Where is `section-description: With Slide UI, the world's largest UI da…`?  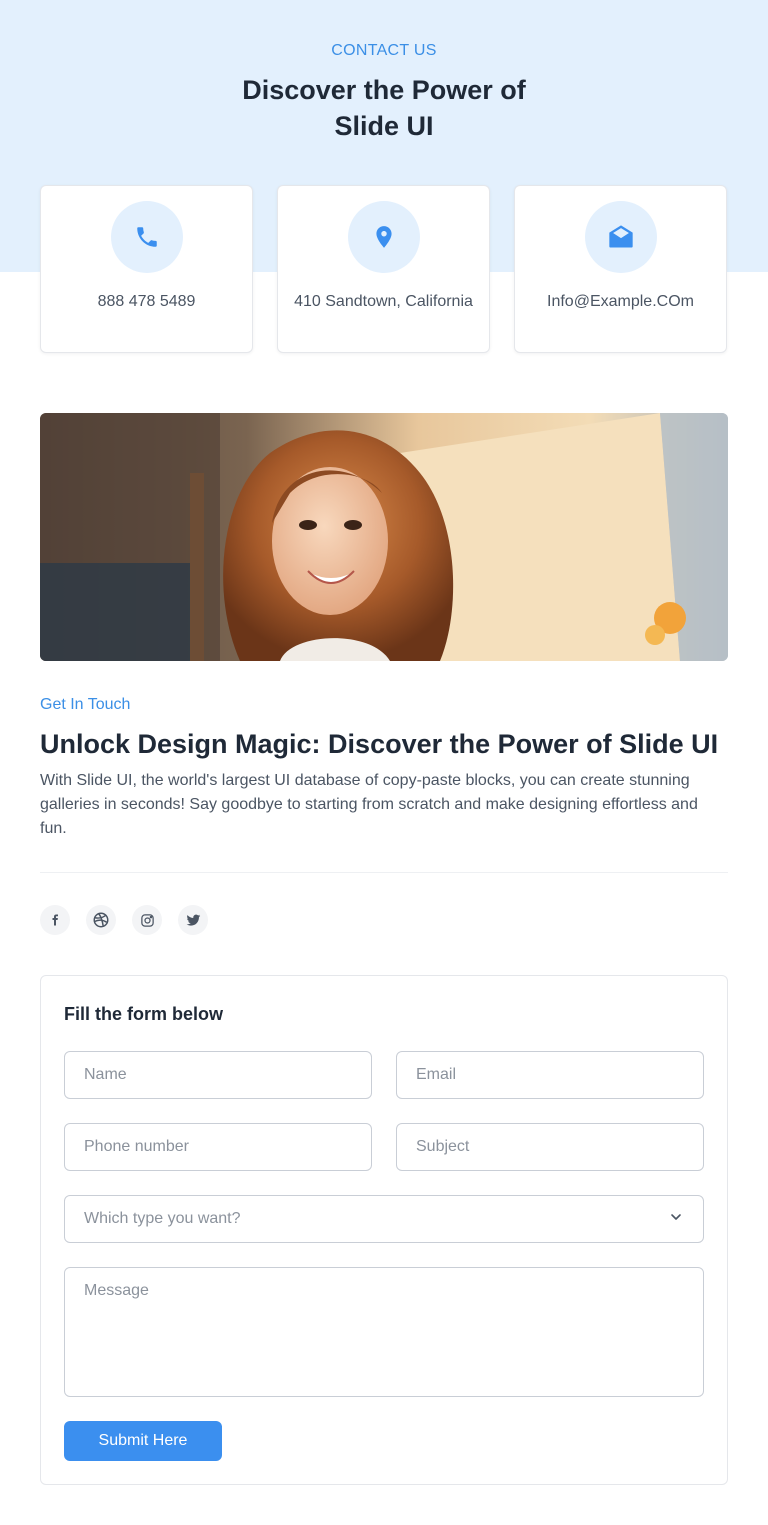 section-description: With Slide UI, the world's largest UI da… is located at coordinates (369, 804).